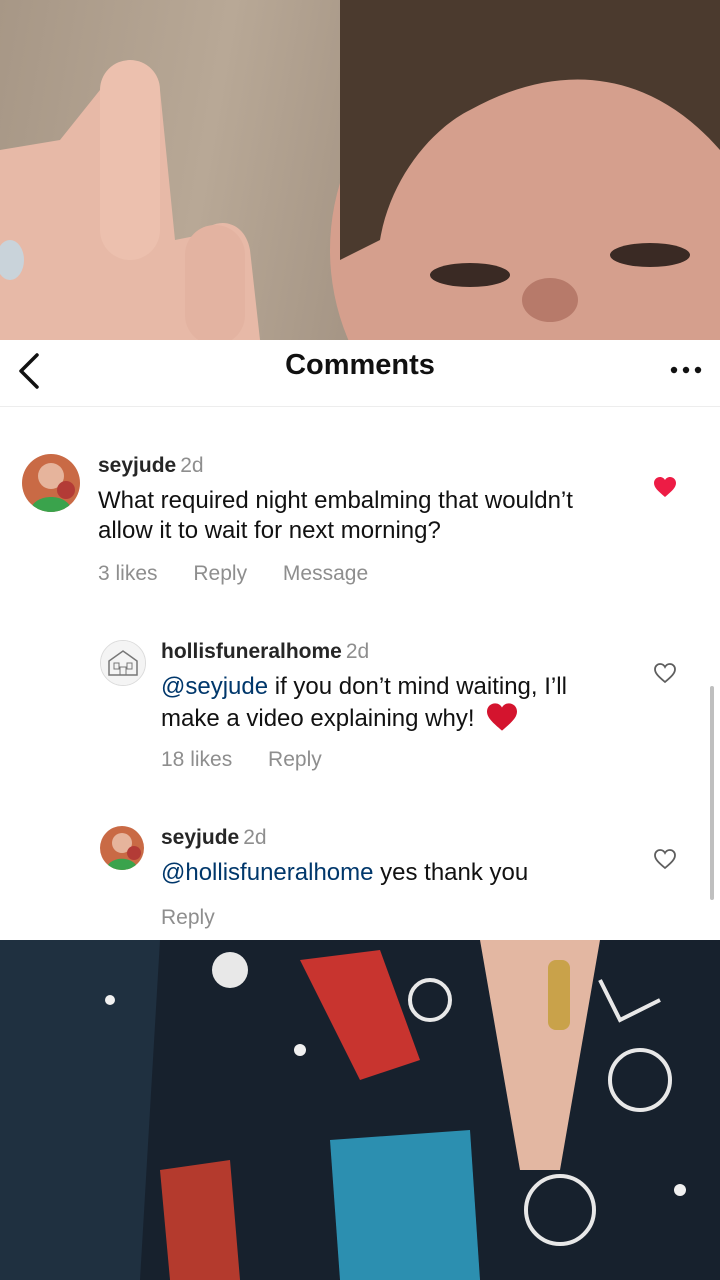  Describe the element at coordinates (251, 651) in the screenshot. I see `comment-username: hollisfuneralhome` at that location.